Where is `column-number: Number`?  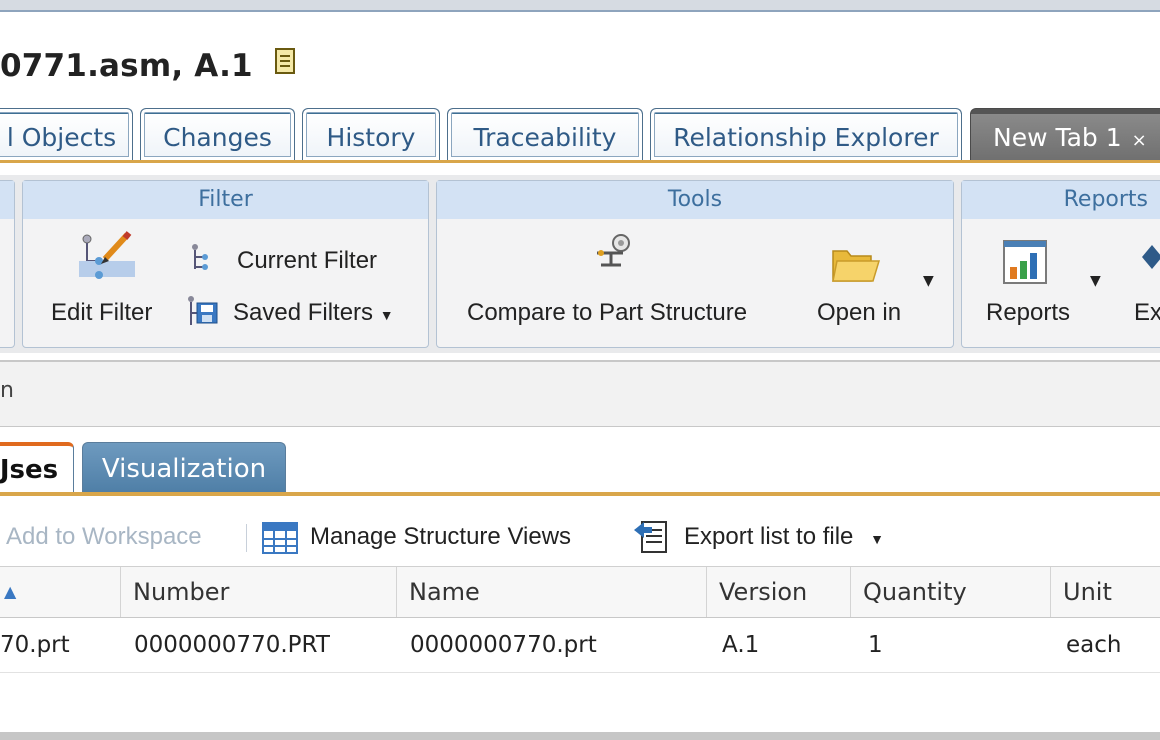
column-number: Number is located at coordinates (258, 592).